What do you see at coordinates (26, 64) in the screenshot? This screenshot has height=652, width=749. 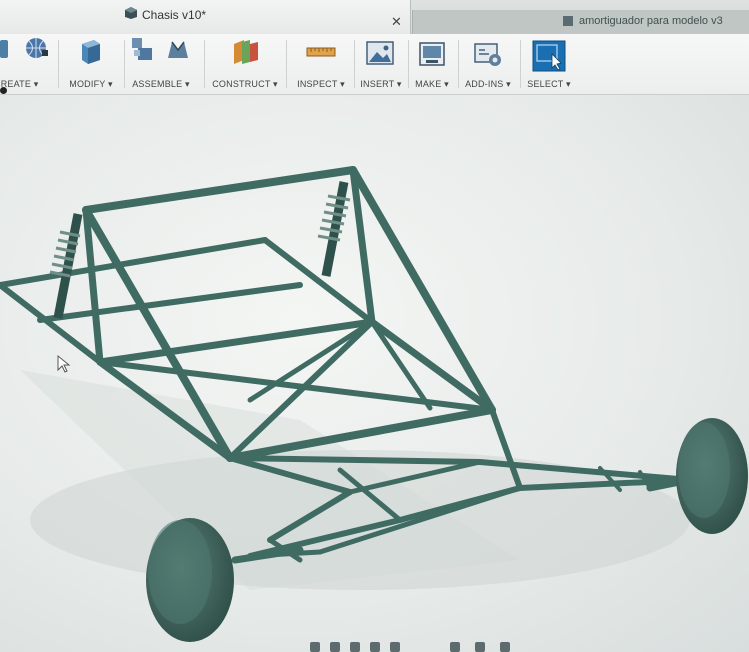 I see `create-menu: CREATE ▾` at bounding box center [26, 64].